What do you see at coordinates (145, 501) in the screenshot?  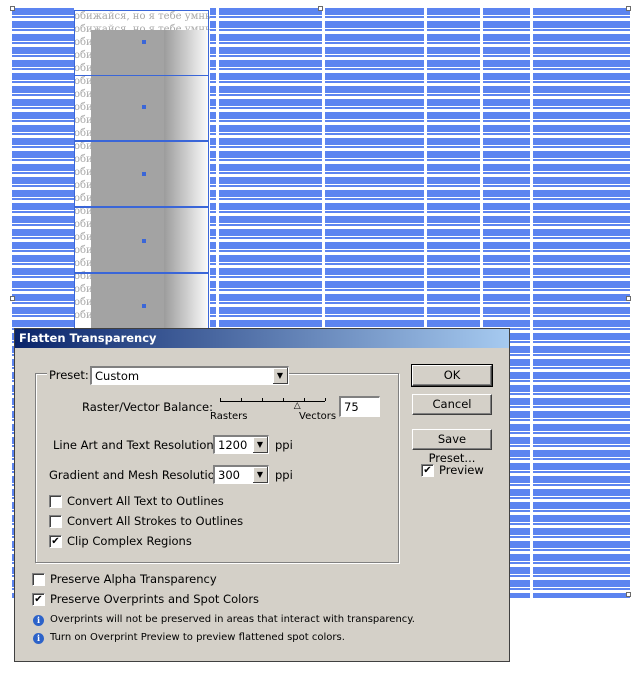 I see `convert-text-label: Convert All Text to Outlines` at bounding box center [145, 501].